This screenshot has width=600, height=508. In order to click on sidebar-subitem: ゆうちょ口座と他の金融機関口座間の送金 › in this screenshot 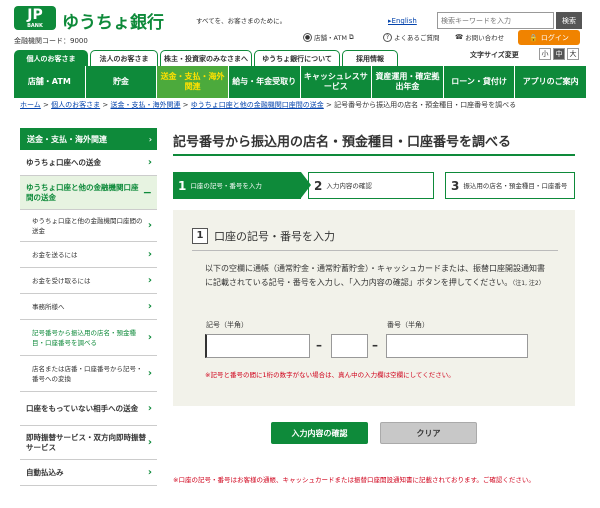, I will do `click(88, 226)`.